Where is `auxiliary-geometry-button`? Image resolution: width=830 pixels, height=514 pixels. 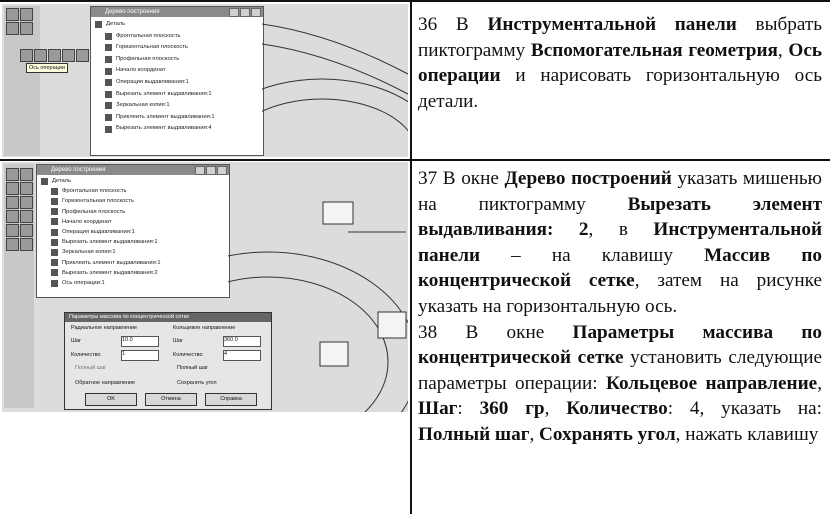
auxiliary-geometry-button is located at coordinates (26, 55).